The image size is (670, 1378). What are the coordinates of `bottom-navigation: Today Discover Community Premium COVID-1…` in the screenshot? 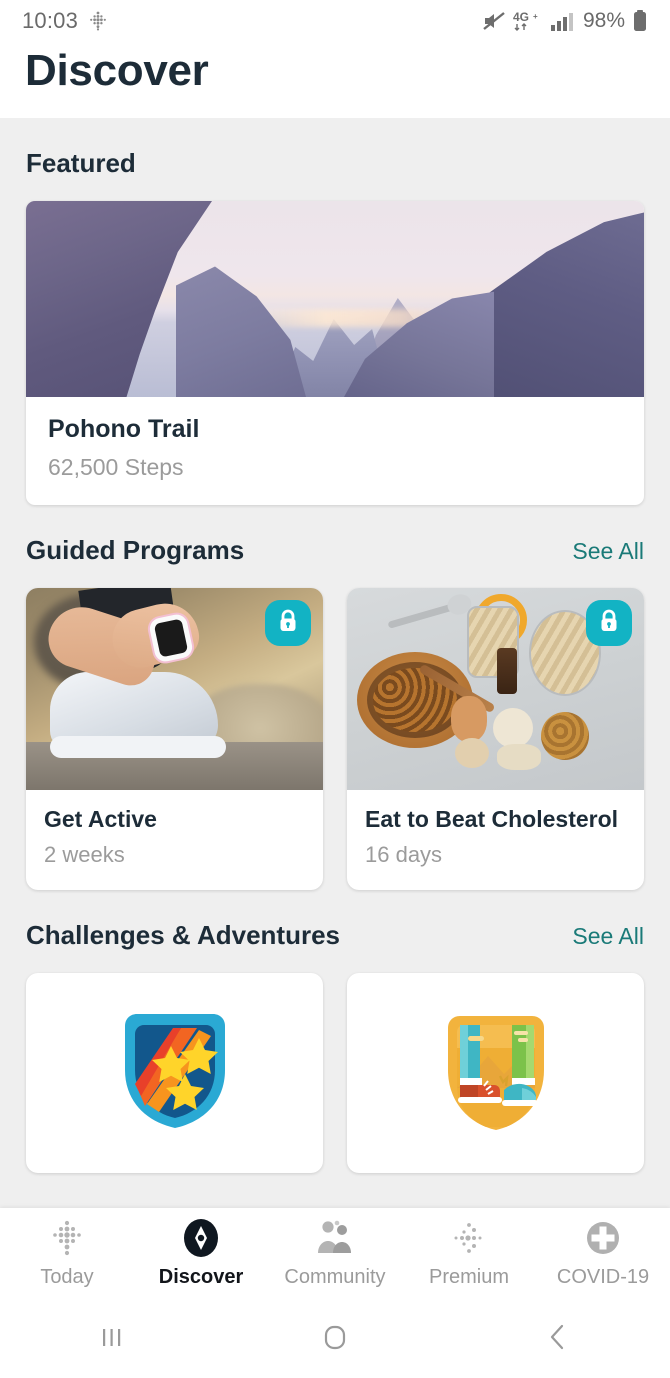 It's located at (335, 1254).